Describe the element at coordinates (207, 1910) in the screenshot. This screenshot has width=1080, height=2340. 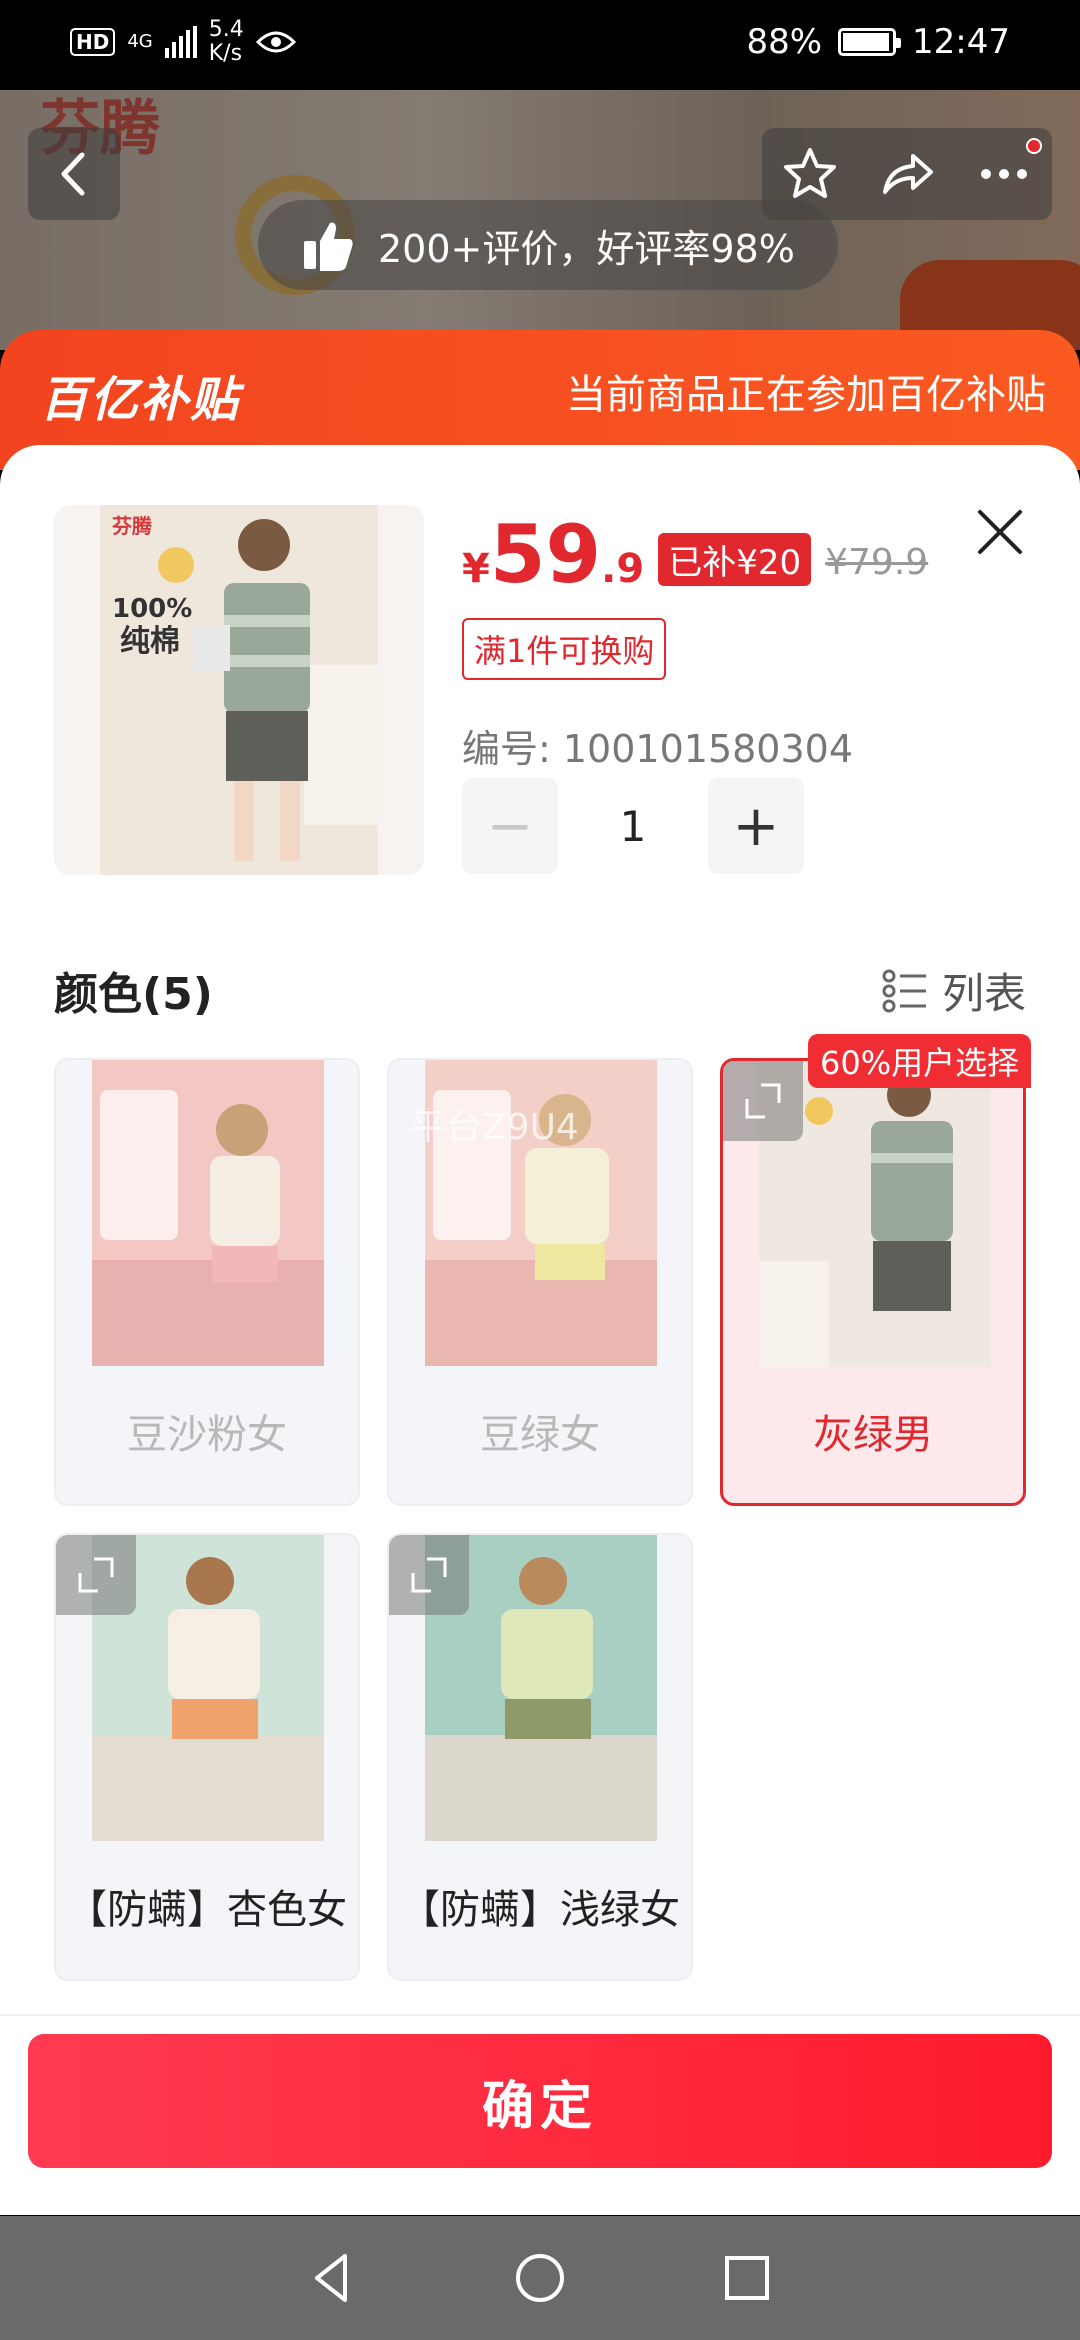
I see `variant-label: 【防螨】杏色女` at that location.